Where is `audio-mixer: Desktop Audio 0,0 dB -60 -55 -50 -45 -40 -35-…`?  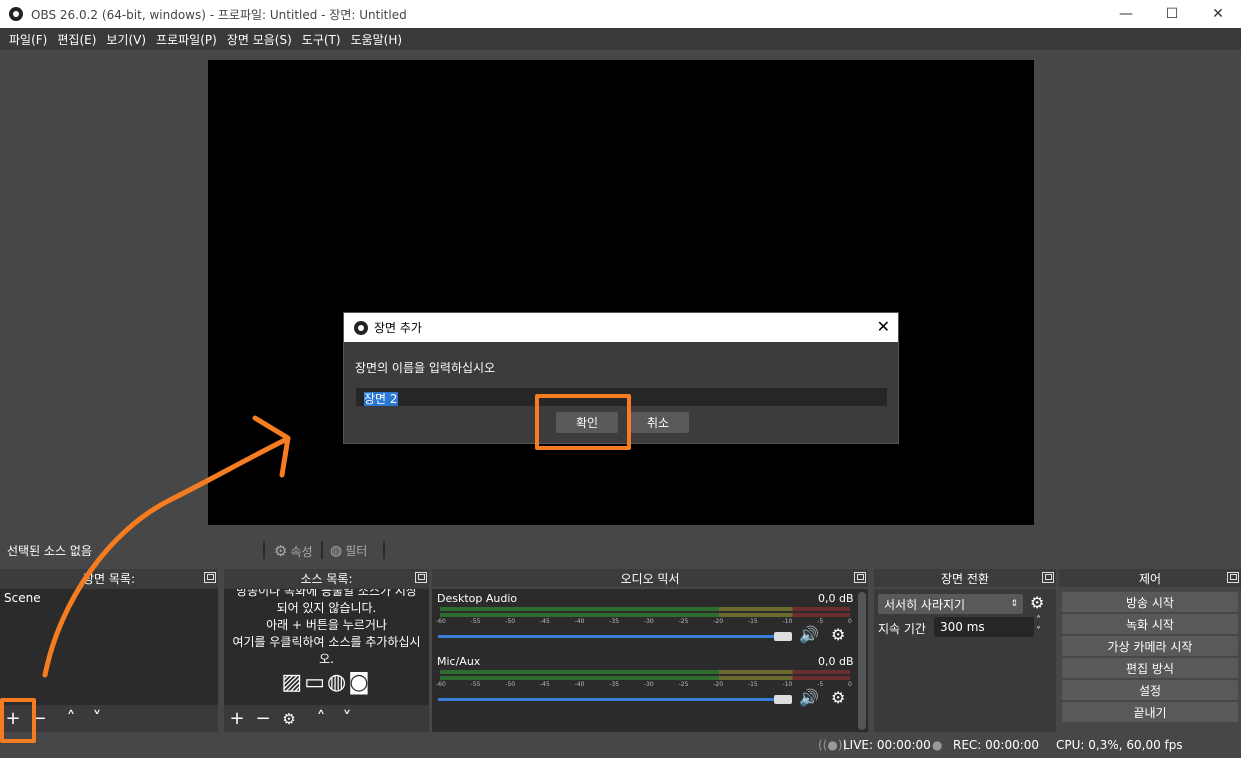 audio-mixer: Desktop Audio 0,0 dB -60 -55 -50 -45 -40 -35-… is located at coordinates (650, 660).